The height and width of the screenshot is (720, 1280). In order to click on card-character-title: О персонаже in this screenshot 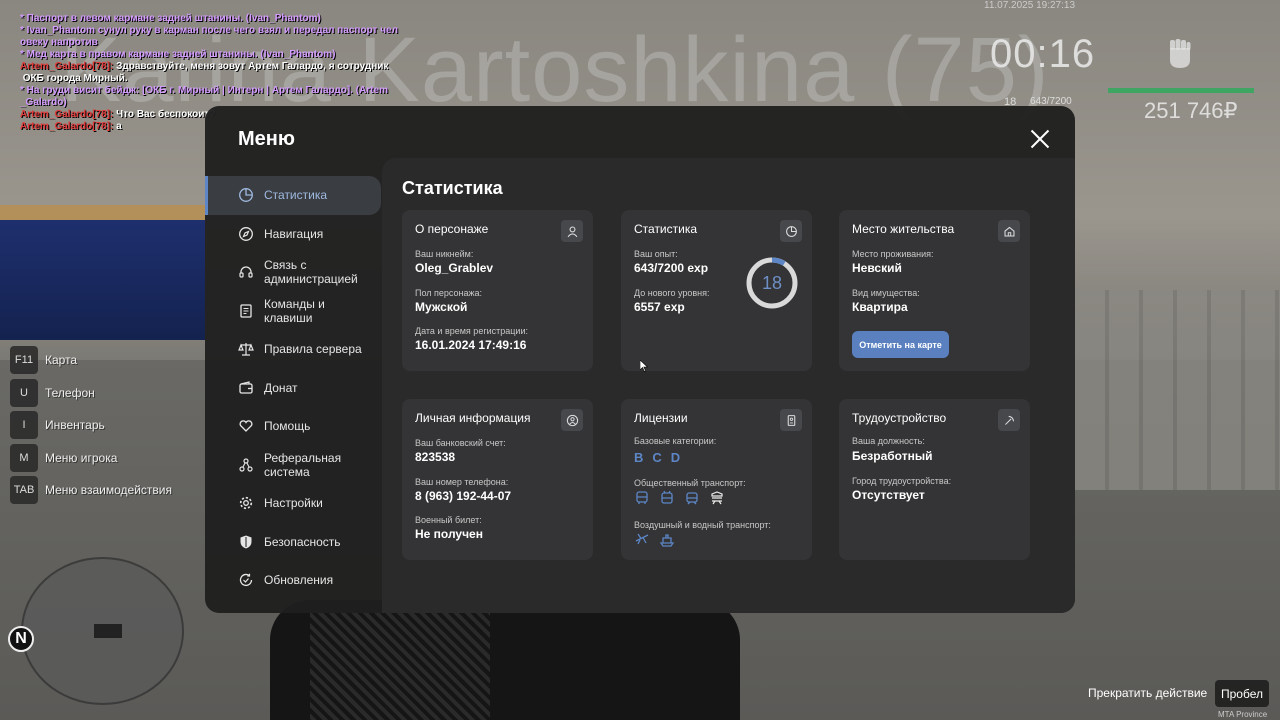, I will do `click(452, 229)`.